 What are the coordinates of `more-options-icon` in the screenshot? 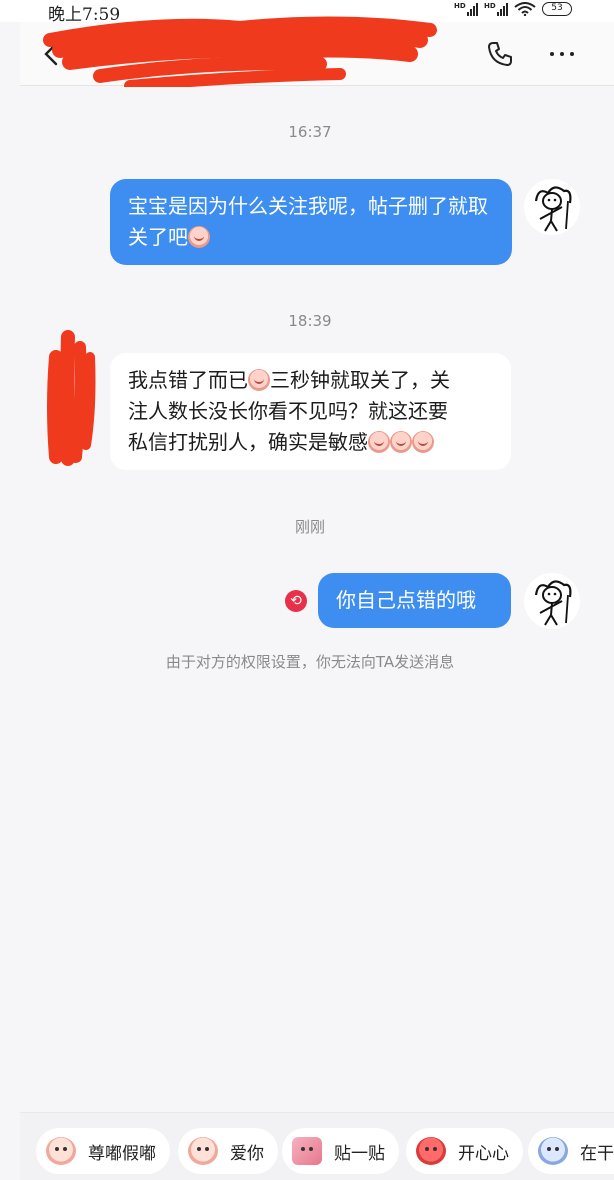 It's located at (562, 54).